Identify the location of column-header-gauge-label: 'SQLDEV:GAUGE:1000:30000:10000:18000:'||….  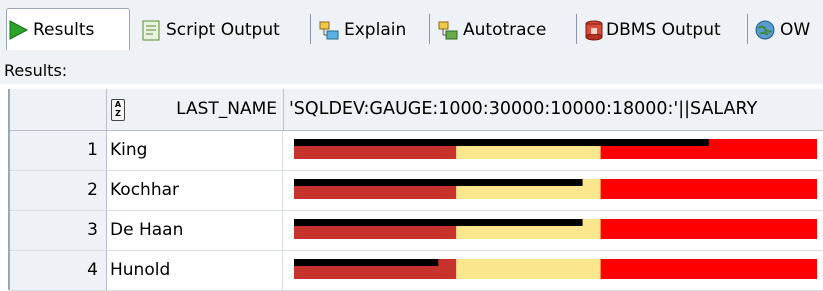
(523, 109).